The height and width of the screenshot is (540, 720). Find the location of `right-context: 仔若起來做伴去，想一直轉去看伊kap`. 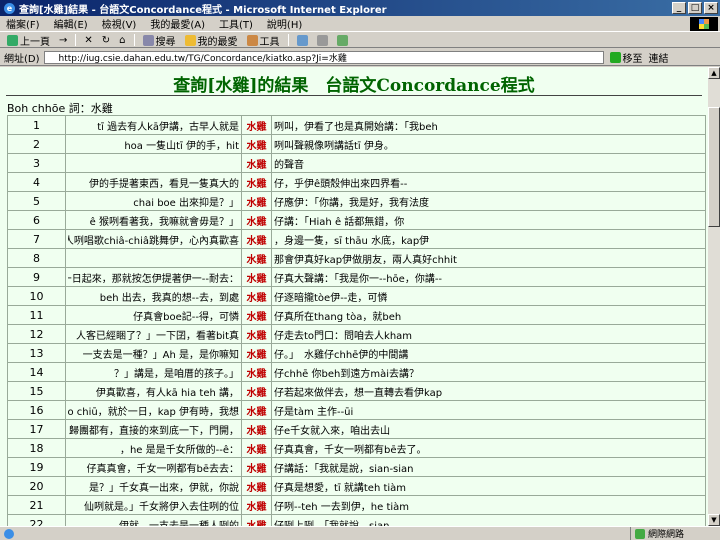

right-context: 仔若起來做伴去，想一直轉去看伊kap is located at coordinates (488, 391).